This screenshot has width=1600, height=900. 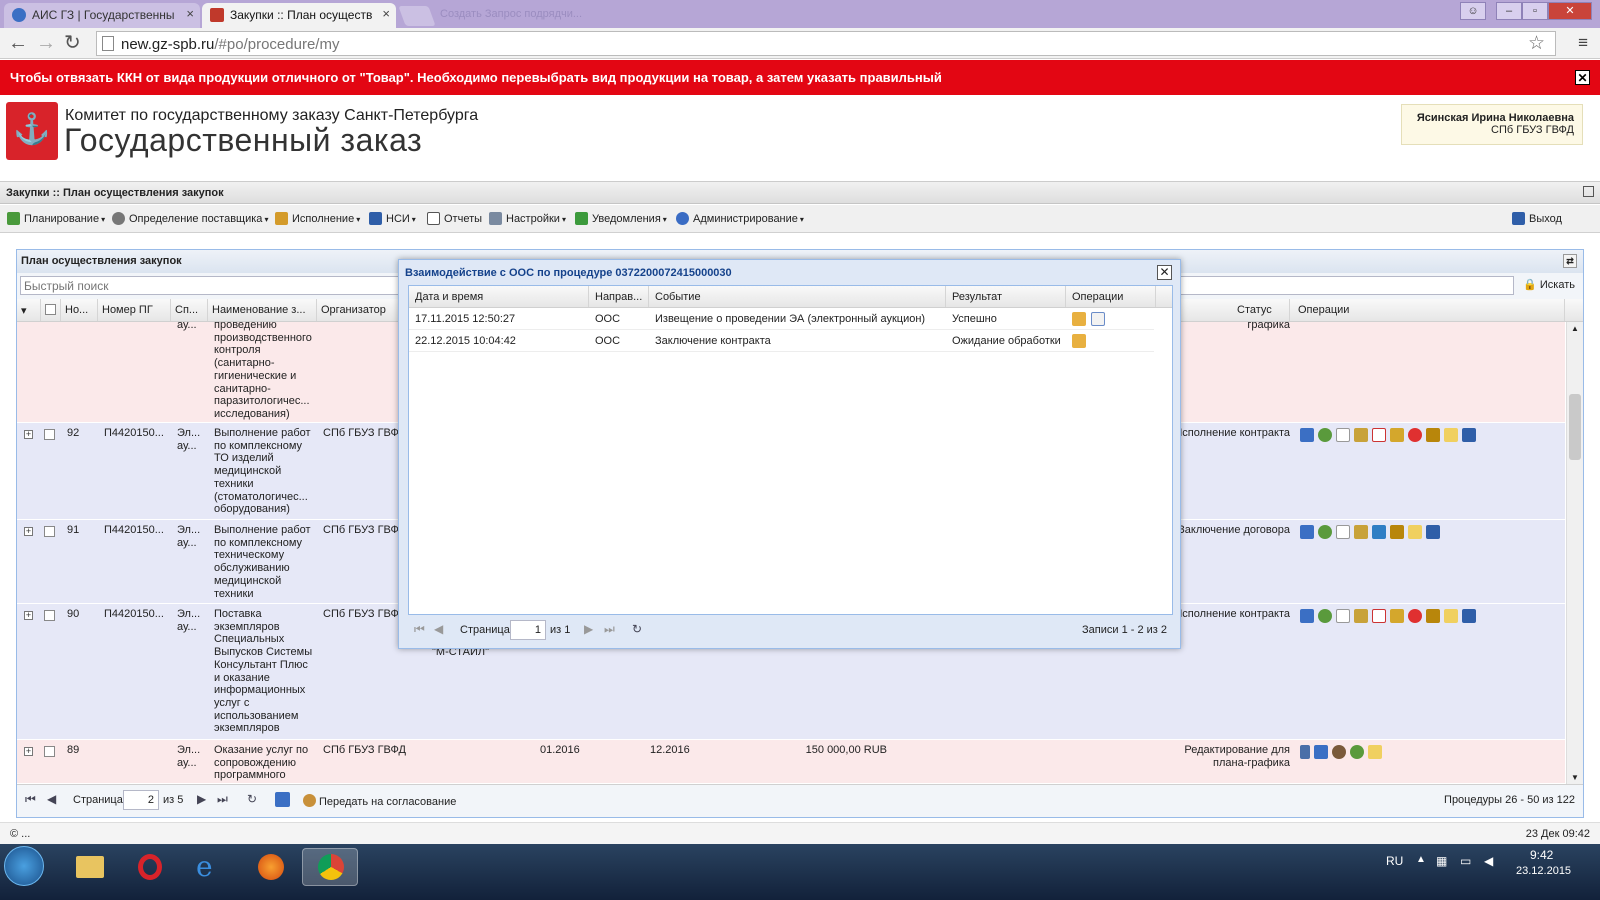 What do you see at coordinates (1488, 861) in the screenshot?
I see `volume-icon: ◀` at bounding box center [1488, 861].